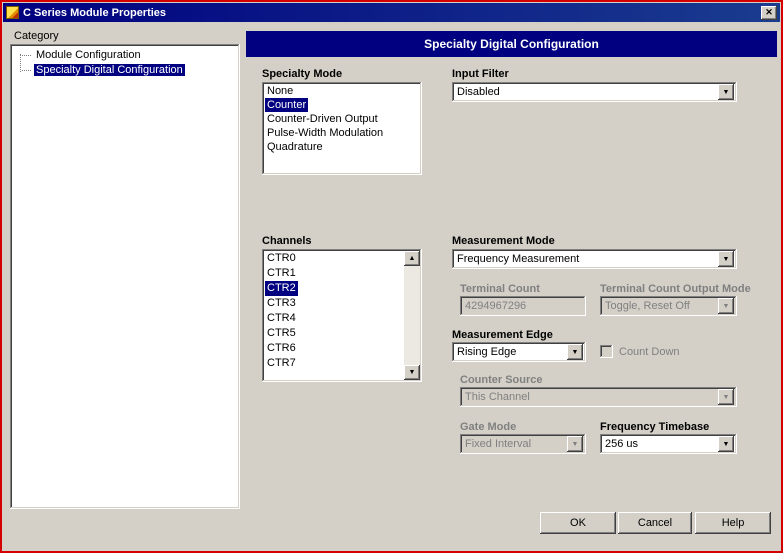  I want to click on scroll-down-icon: ▼, so click(412, 372).